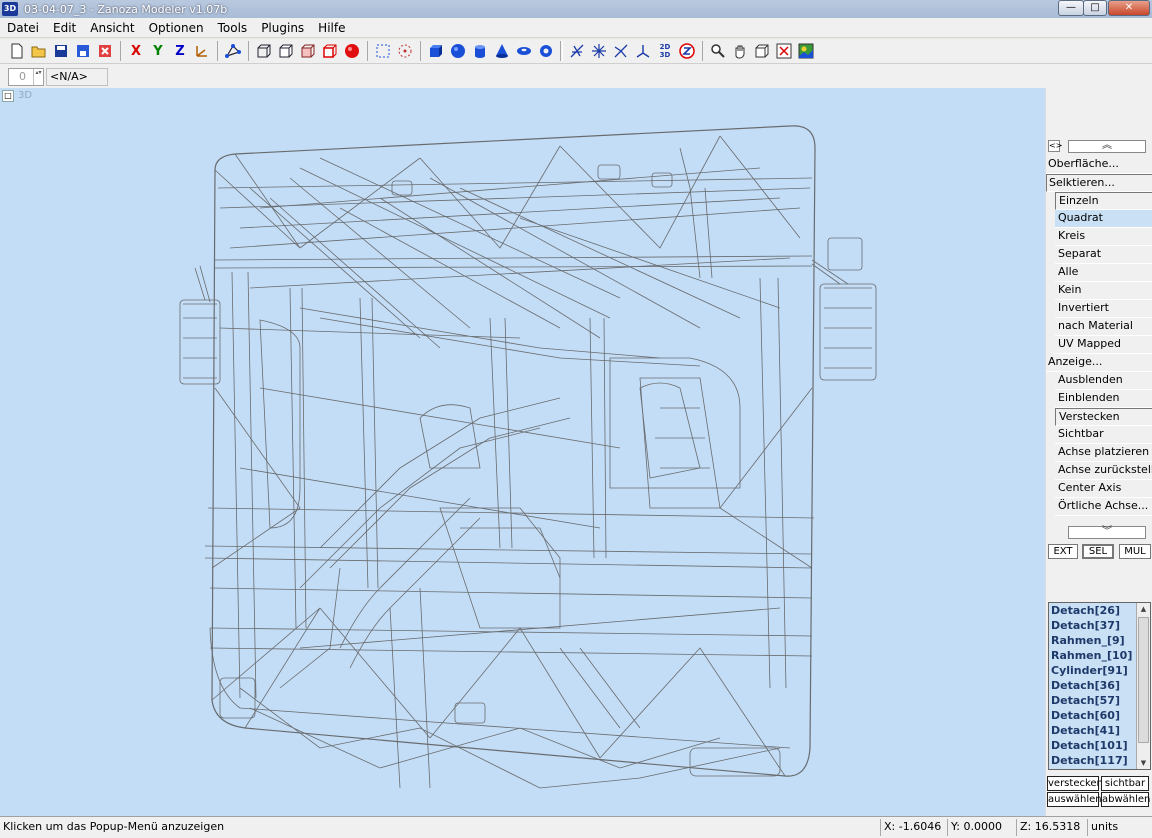  Describe the element at coordinates (643, 51) in the screenshot. I see `axis-tool-icon` at that location.